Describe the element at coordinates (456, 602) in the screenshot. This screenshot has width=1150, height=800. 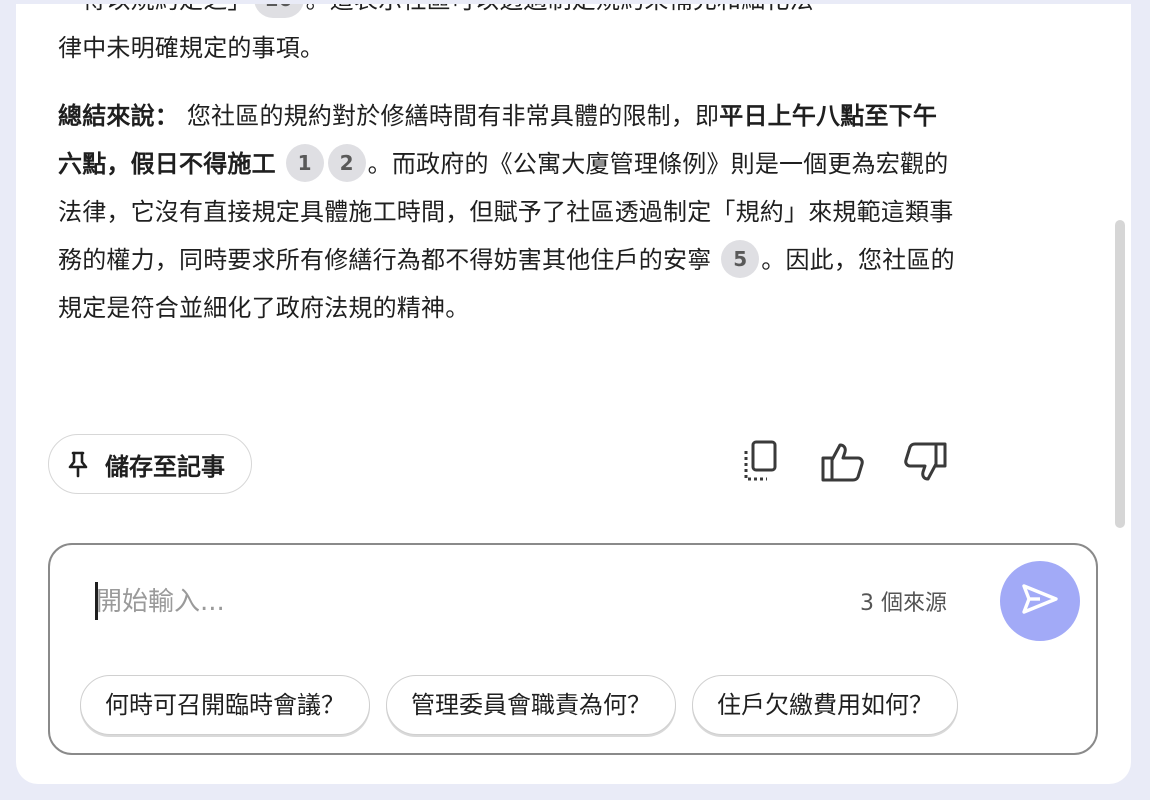
I see `chat-input` at that location.